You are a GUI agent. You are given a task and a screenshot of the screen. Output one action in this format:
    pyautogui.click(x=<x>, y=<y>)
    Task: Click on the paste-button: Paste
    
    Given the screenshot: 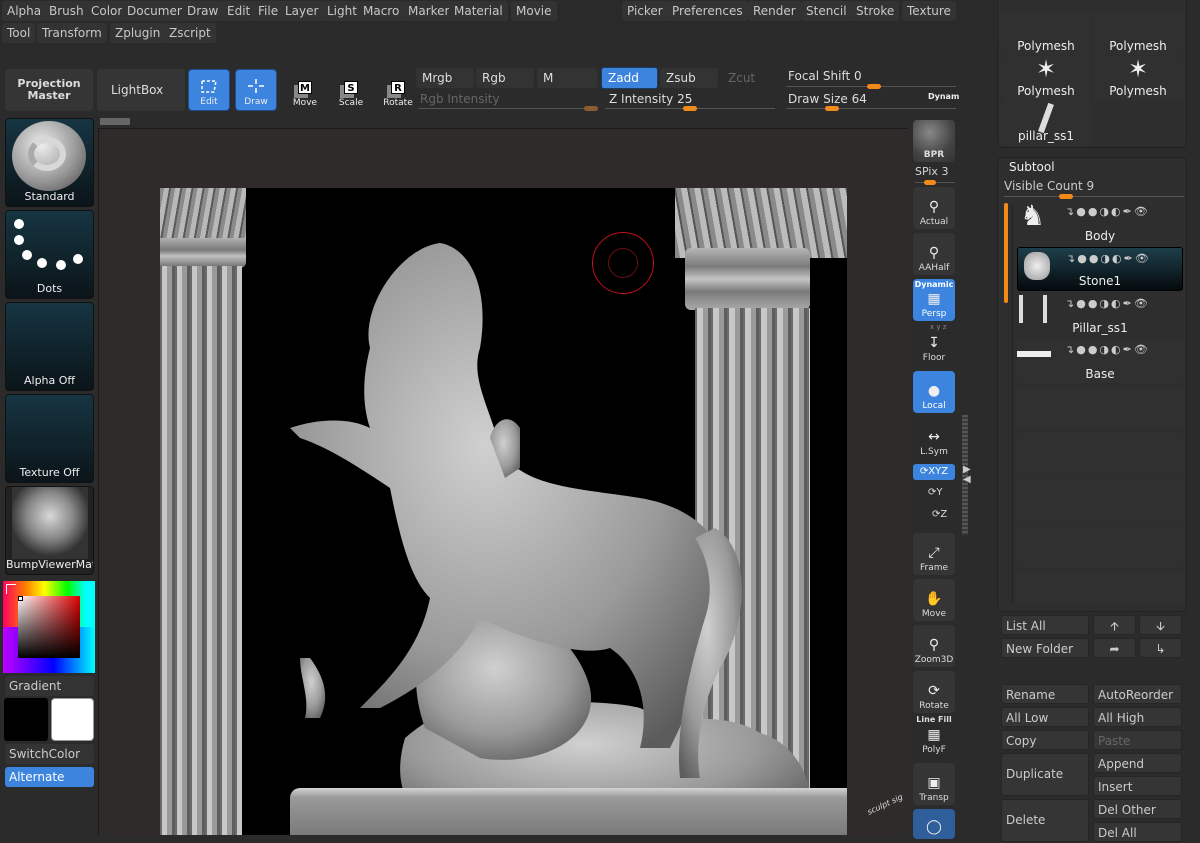 What is the action you would take?
    pyautogui.click(x=1137, y=740)
    